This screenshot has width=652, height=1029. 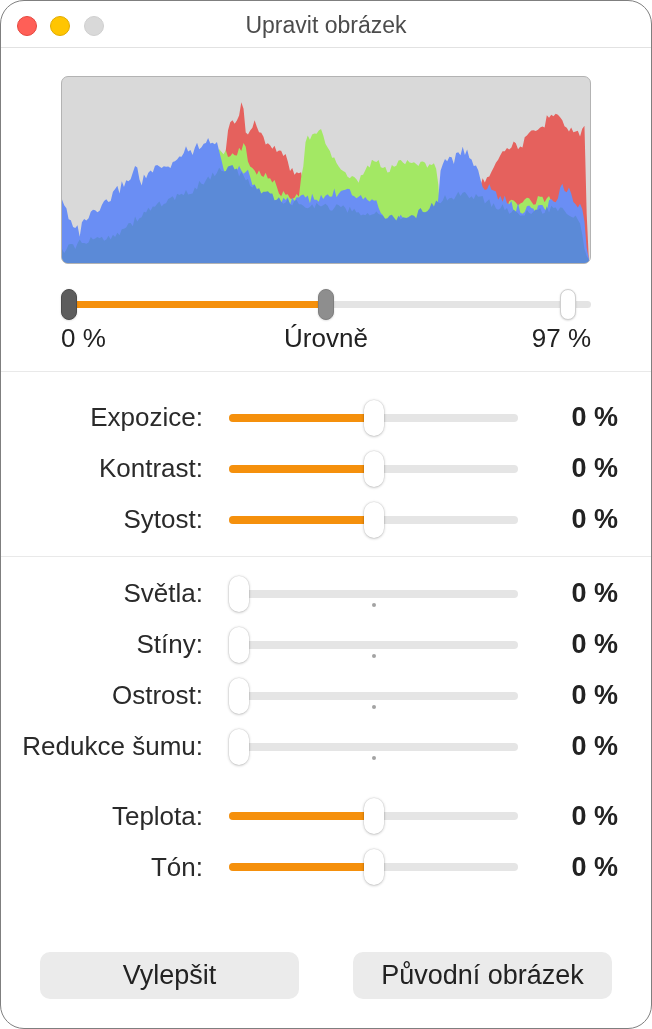 What do you see at coordinates (146, 417) in the screenshot?
I see `slider-label: Expozice:` at bounding box center [146, 417].